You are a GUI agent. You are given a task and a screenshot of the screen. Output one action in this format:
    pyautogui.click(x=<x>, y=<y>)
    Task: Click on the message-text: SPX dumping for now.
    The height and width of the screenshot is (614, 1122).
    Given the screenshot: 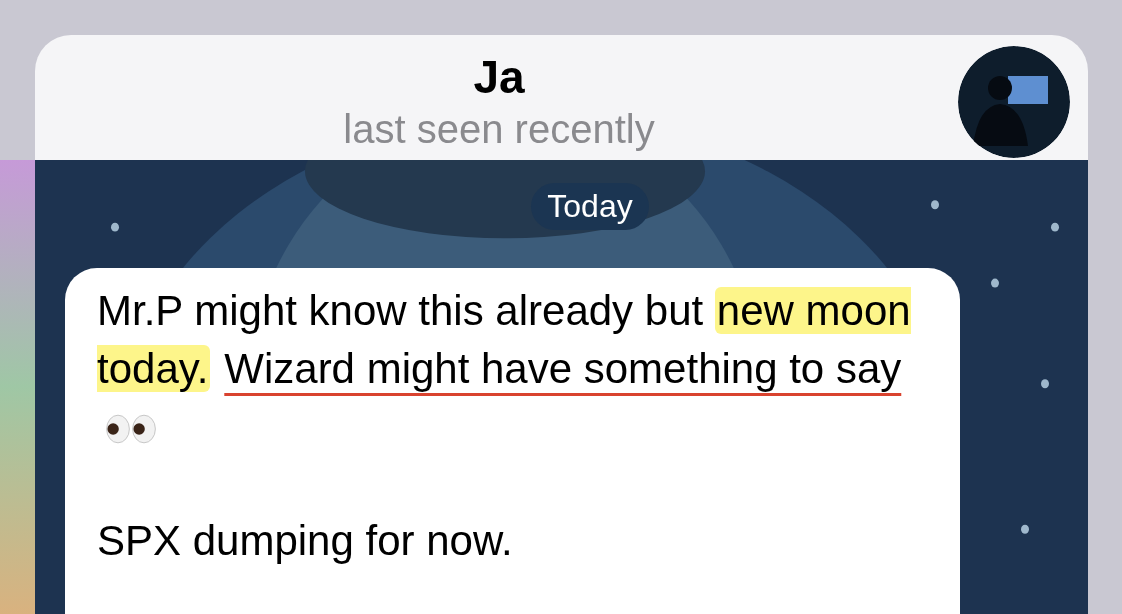 What is the action you would take?
    pyautogui.click(x=305, y=541)
    